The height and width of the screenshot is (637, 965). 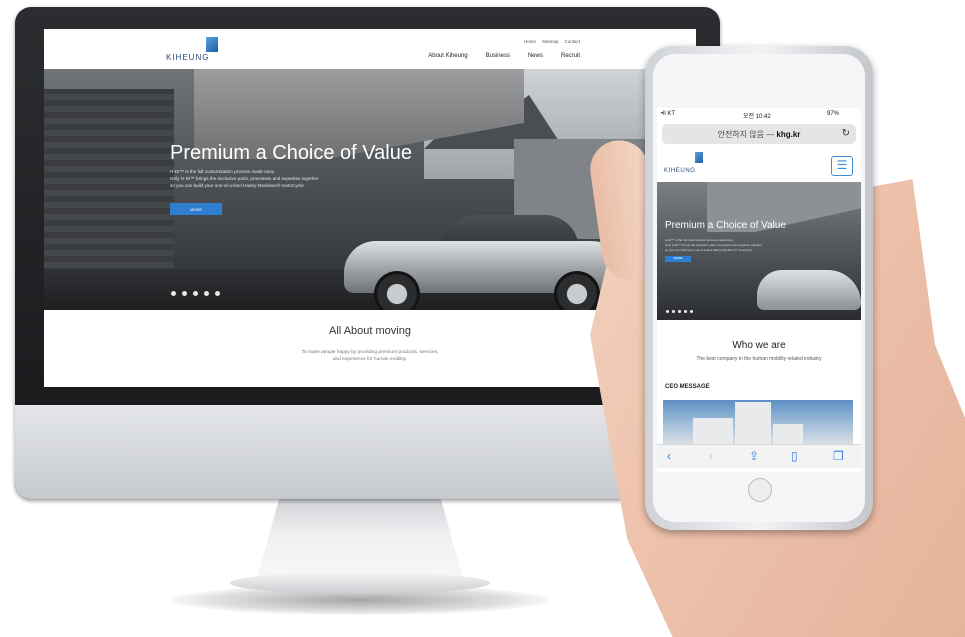 What do you see at coordinates (687, 387) in the screenshot?
I see `ceo-message-label: CEO MESSAGE` at bounding box center [687, 387].